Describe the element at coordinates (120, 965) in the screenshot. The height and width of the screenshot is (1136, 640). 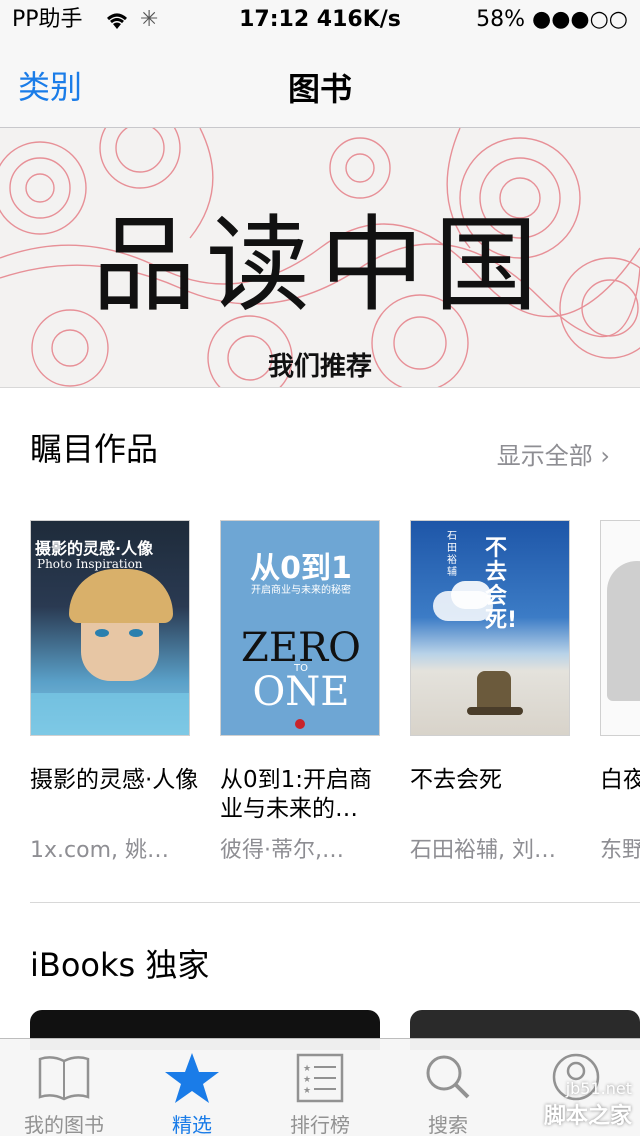
I see `section-title-exclusive: iBooks 独家` at that location.